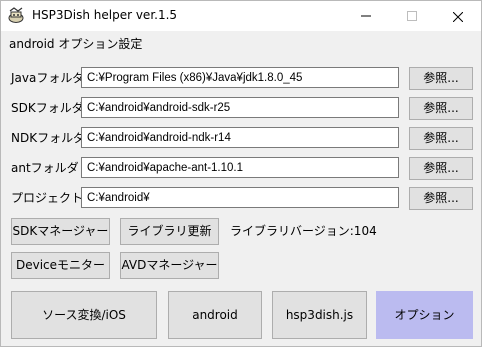 Image resolution: width=482 pixels, height=347 pixels. I want to click on project-folder-label: プロジェクト, so click(47, 198).